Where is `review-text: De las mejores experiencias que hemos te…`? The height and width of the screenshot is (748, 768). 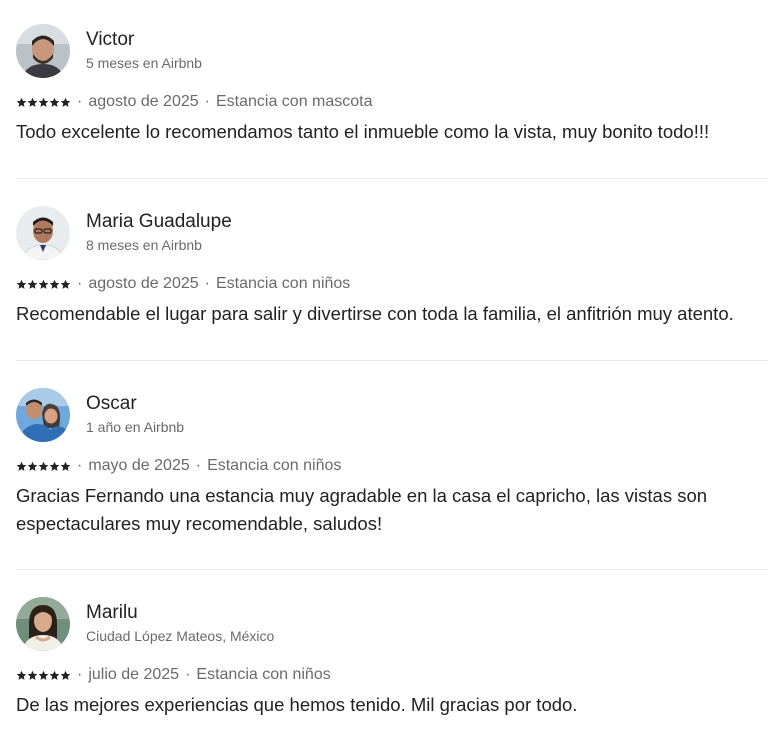 review-text: De las mejores experiencias que hemos te… is located at coordinates (297, 704).